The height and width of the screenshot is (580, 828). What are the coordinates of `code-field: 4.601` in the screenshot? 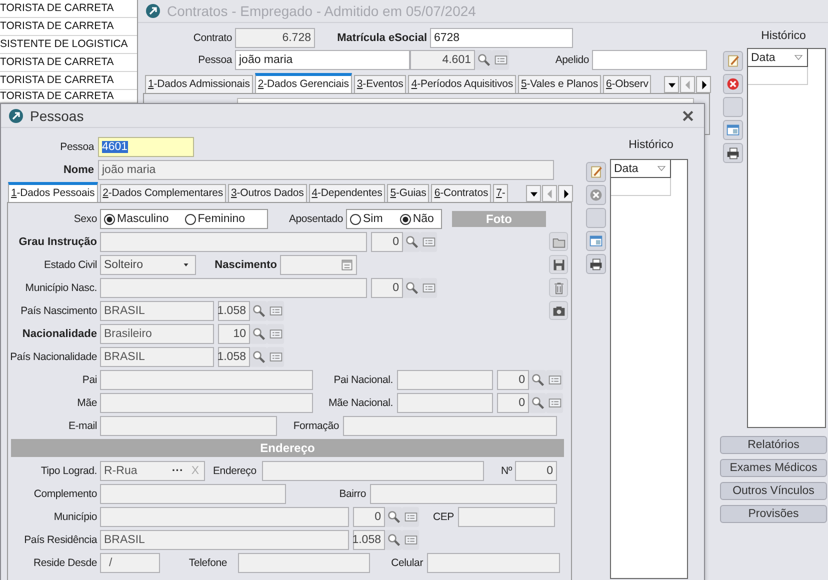 It's located at (442, 60).